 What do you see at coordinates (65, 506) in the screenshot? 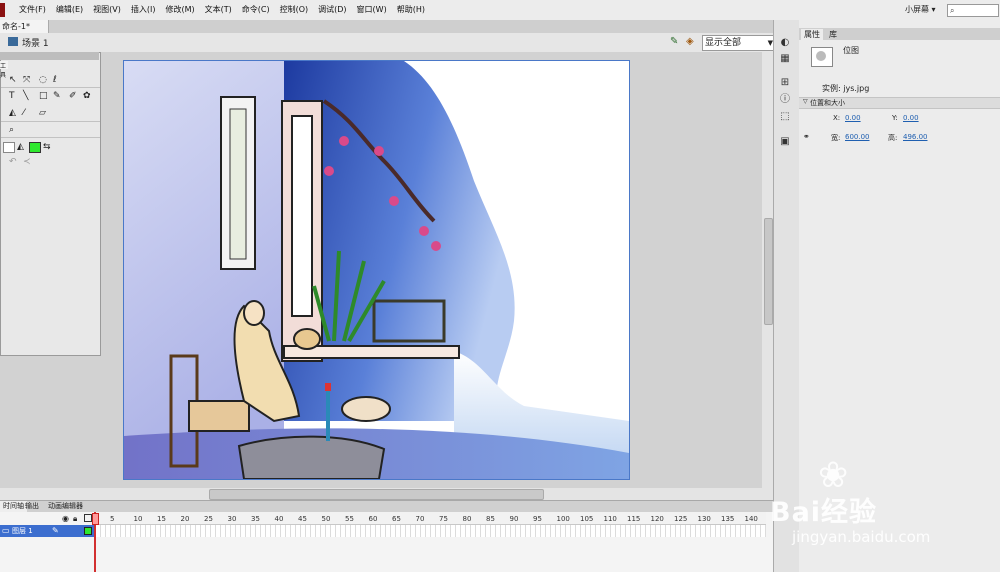
I see `tab-motion-editor: 动画编辑器` at bounding box center [65, 506].